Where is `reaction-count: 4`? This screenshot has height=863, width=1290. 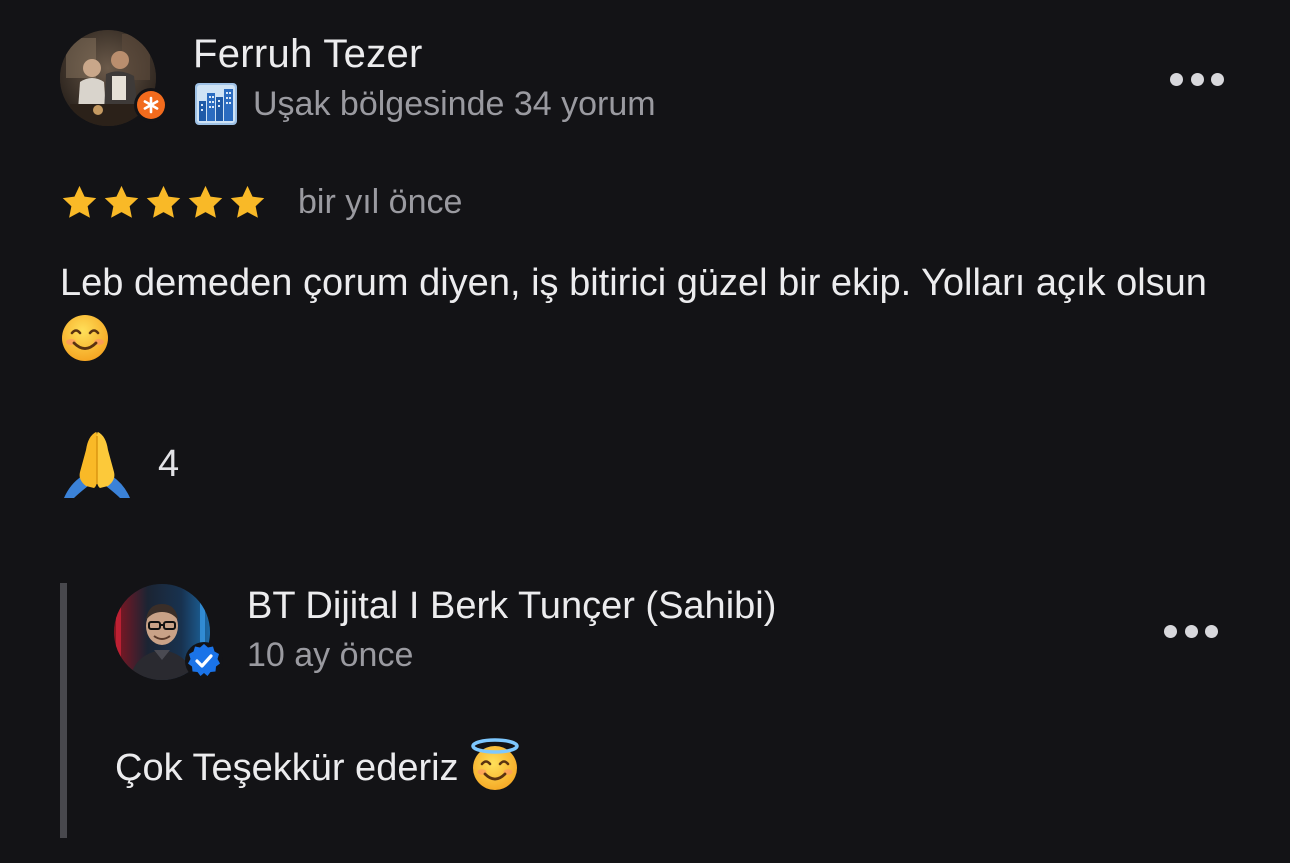
reaction-count: 4 is located at coordinates (169, 463).